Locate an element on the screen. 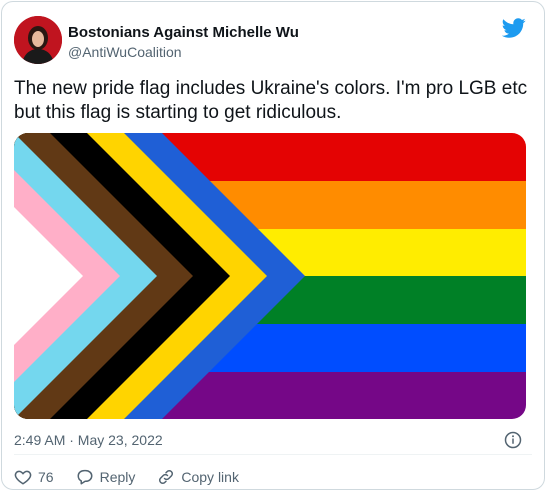 Image resolution: width=548 pixels, height=493 pixels. info-circle-icon is located at coordinates (513, 440).